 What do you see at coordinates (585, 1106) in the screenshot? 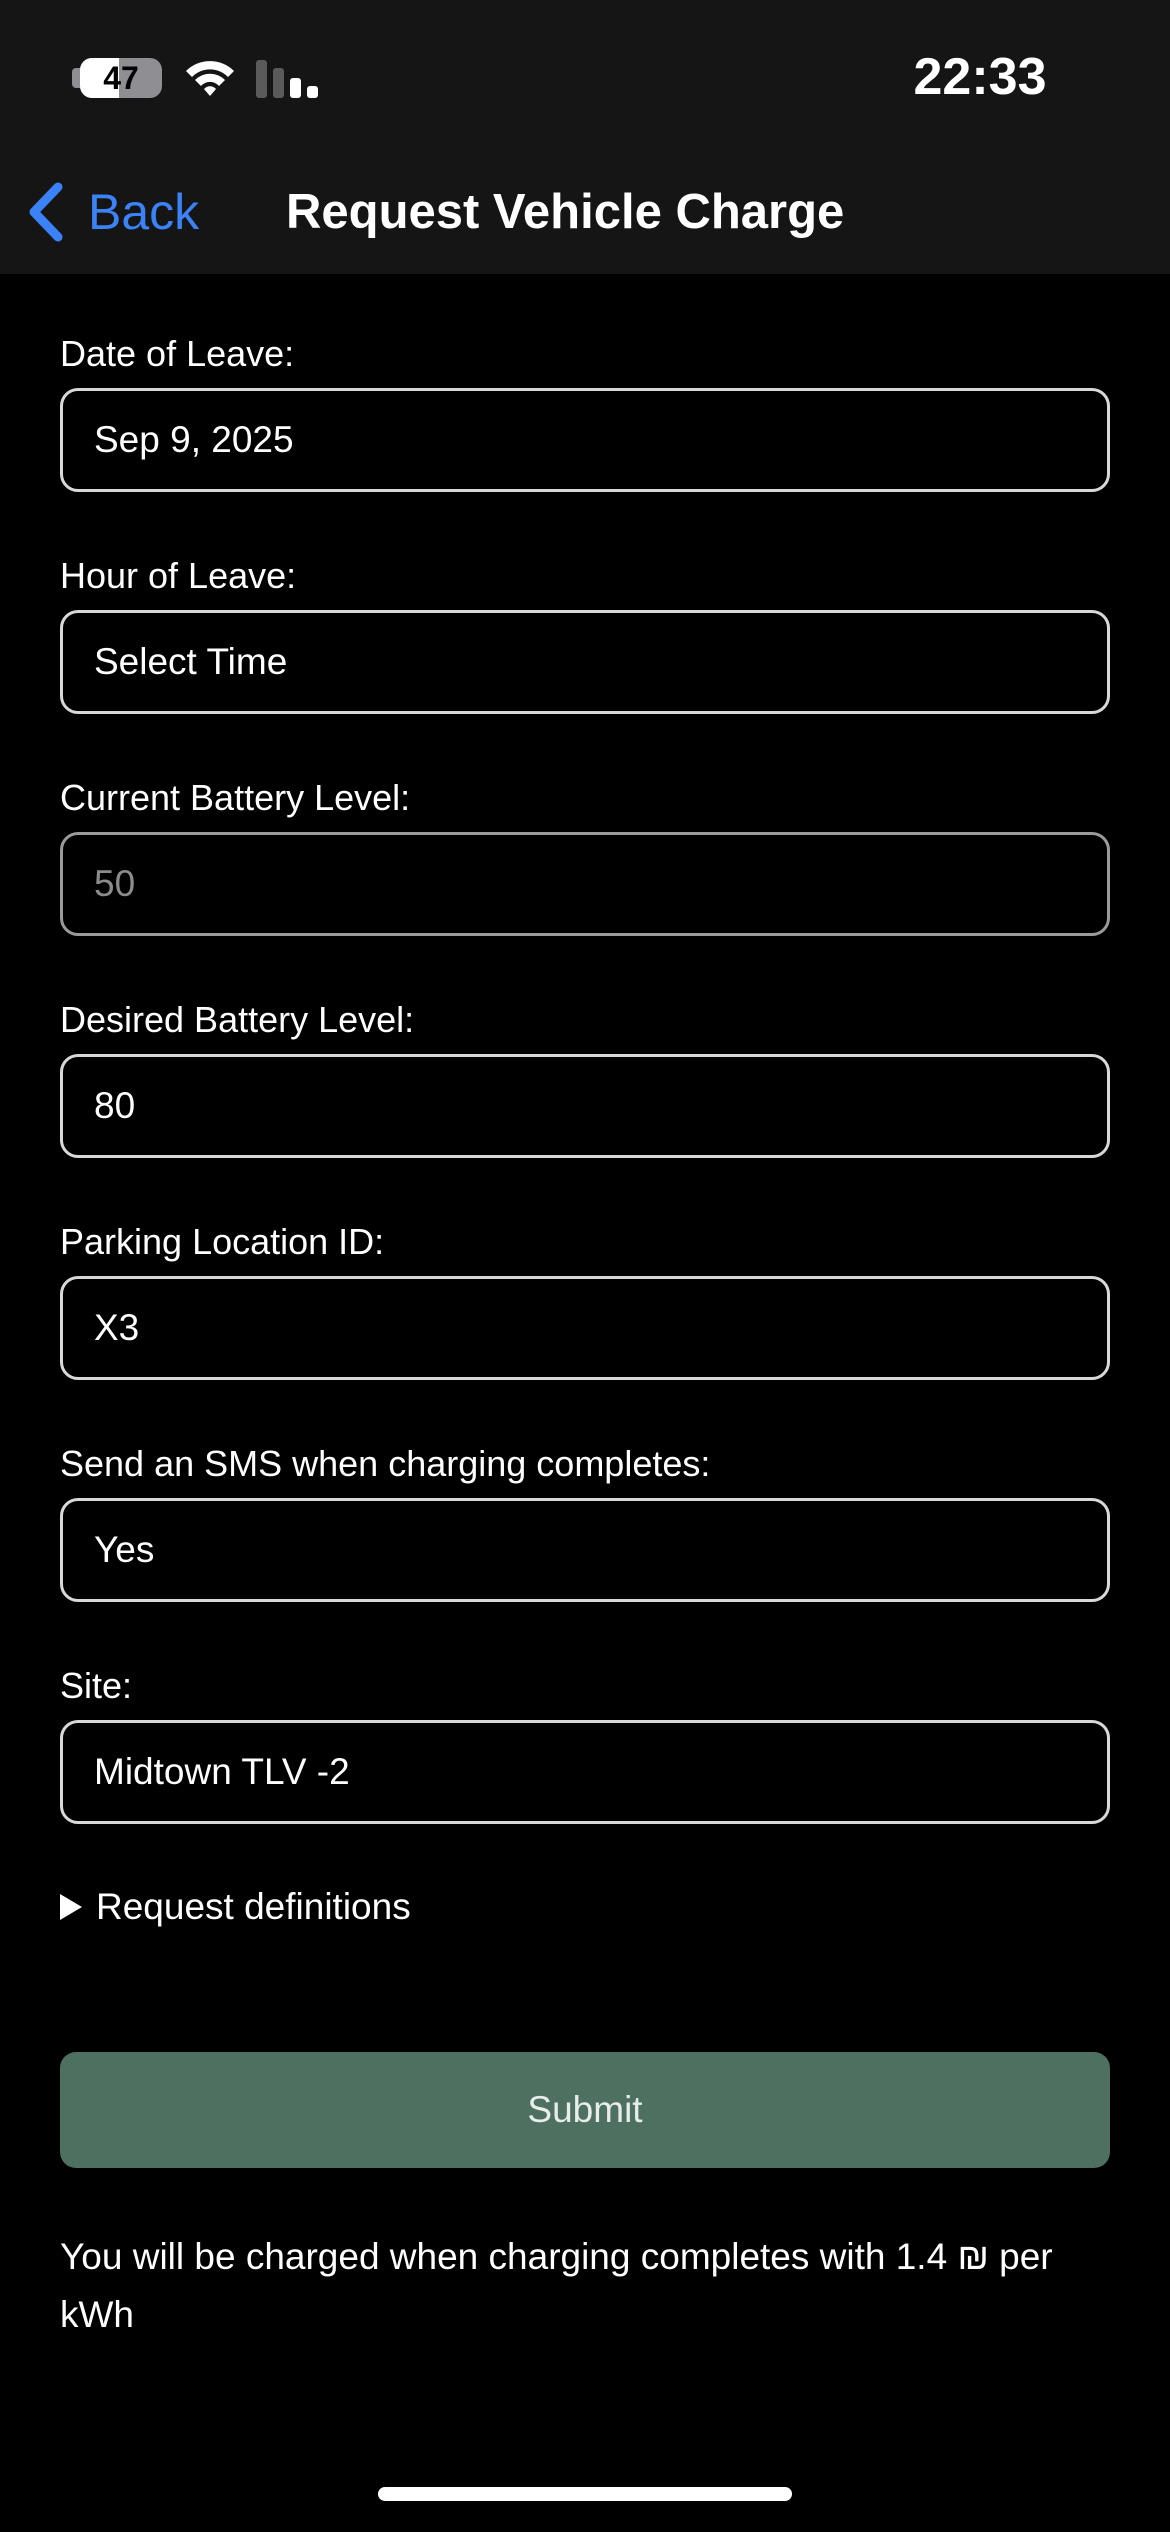
I see `desired-battery-input: 80` at bounding box center [585, 1106].